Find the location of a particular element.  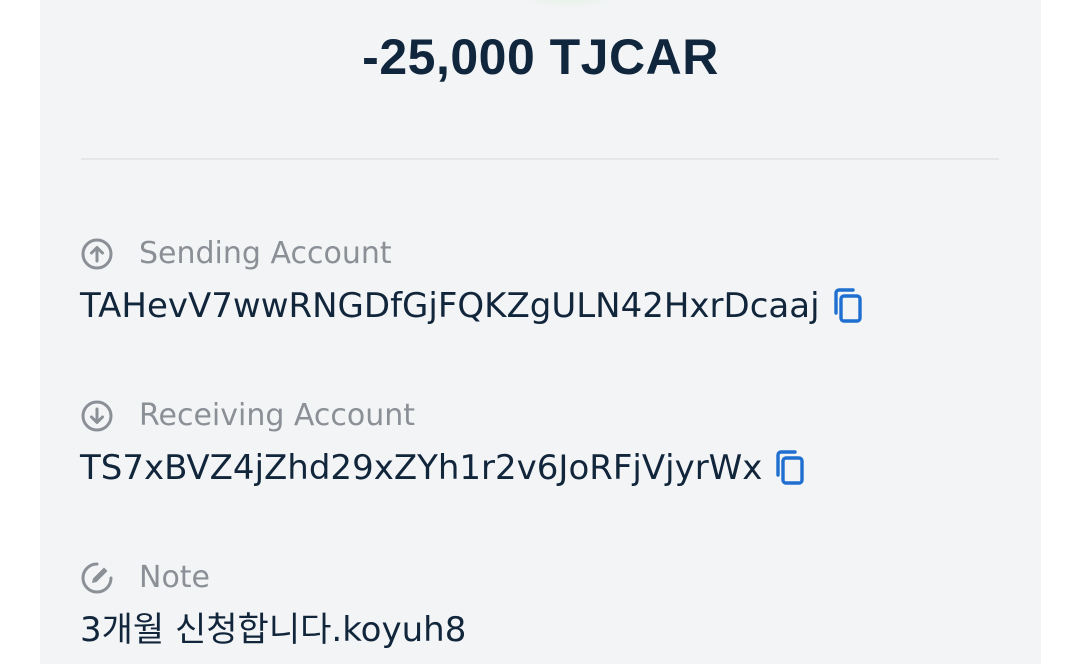

note-label: Note is located at coordinates (175, 577).